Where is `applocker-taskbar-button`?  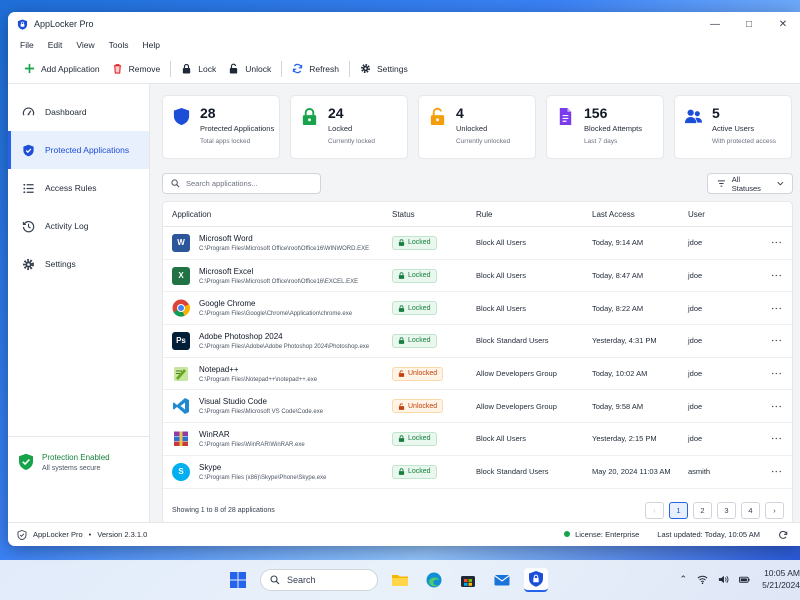 applocker-taskbar-button is located at coordinates (536, 580).